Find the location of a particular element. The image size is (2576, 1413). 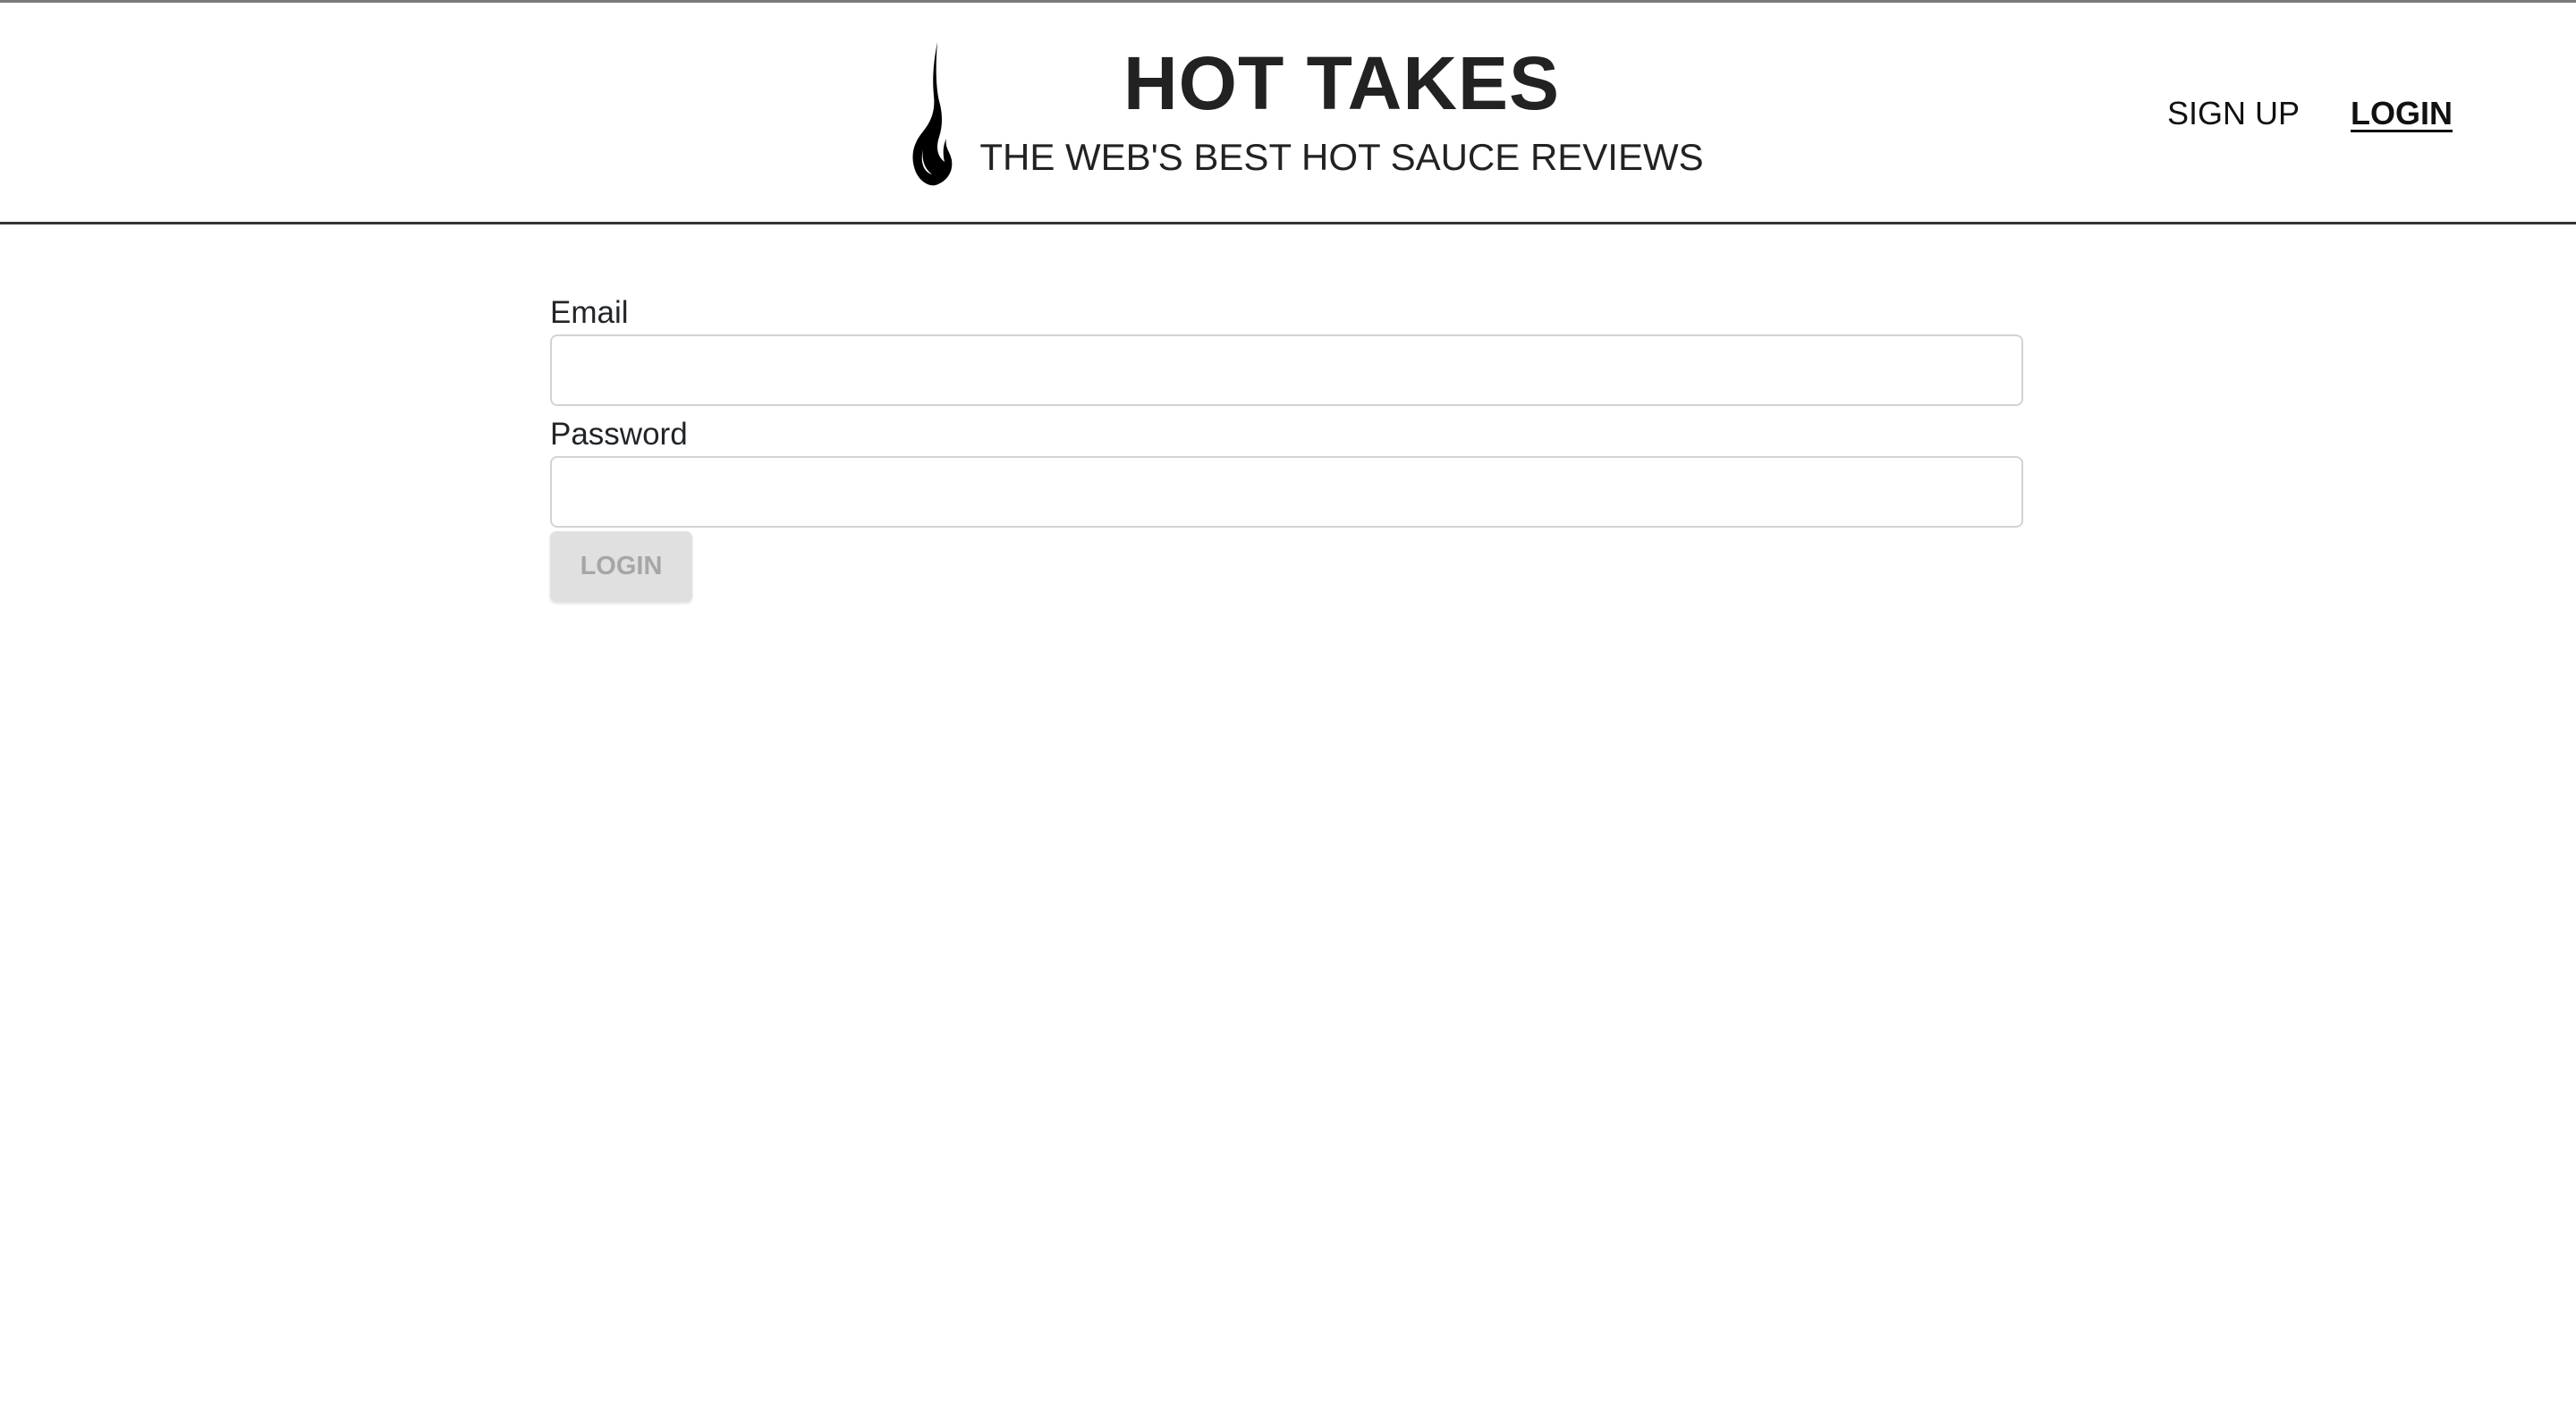

login-button: LOGIN is located at coordinates (621, 566).